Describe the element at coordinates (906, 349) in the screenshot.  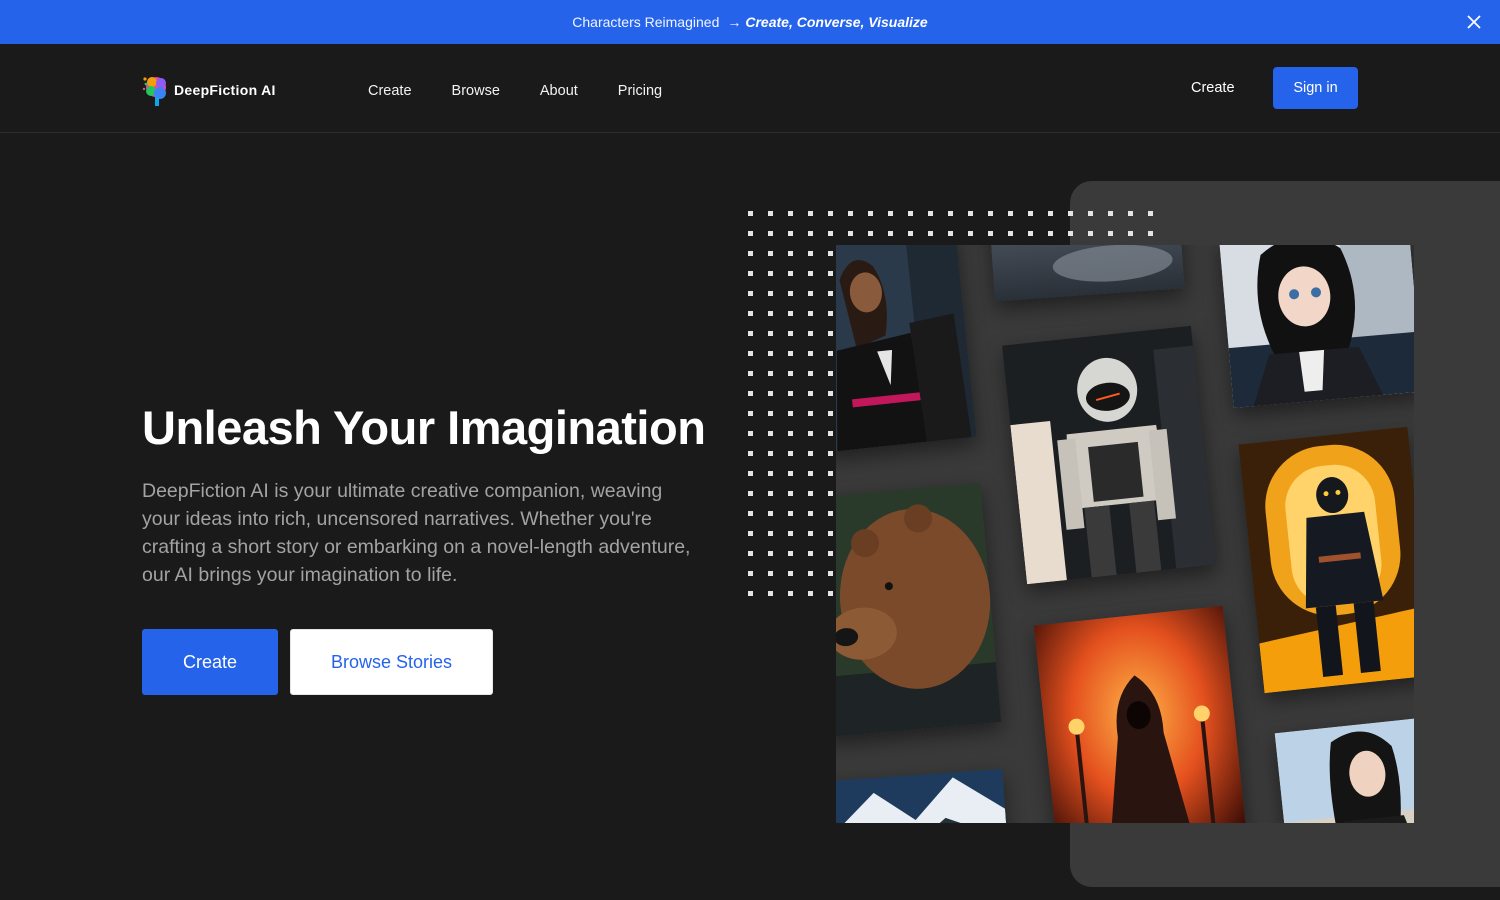
I see `gallery-image-woman-in-uniform` at that location.